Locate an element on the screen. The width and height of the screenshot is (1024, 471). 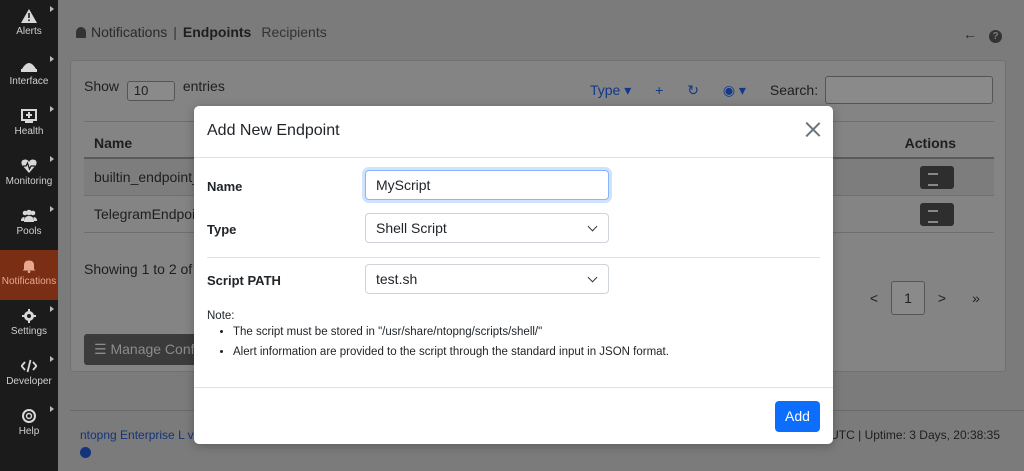
sidebar-item-developer: Developer is located at coordinates (29, 375).